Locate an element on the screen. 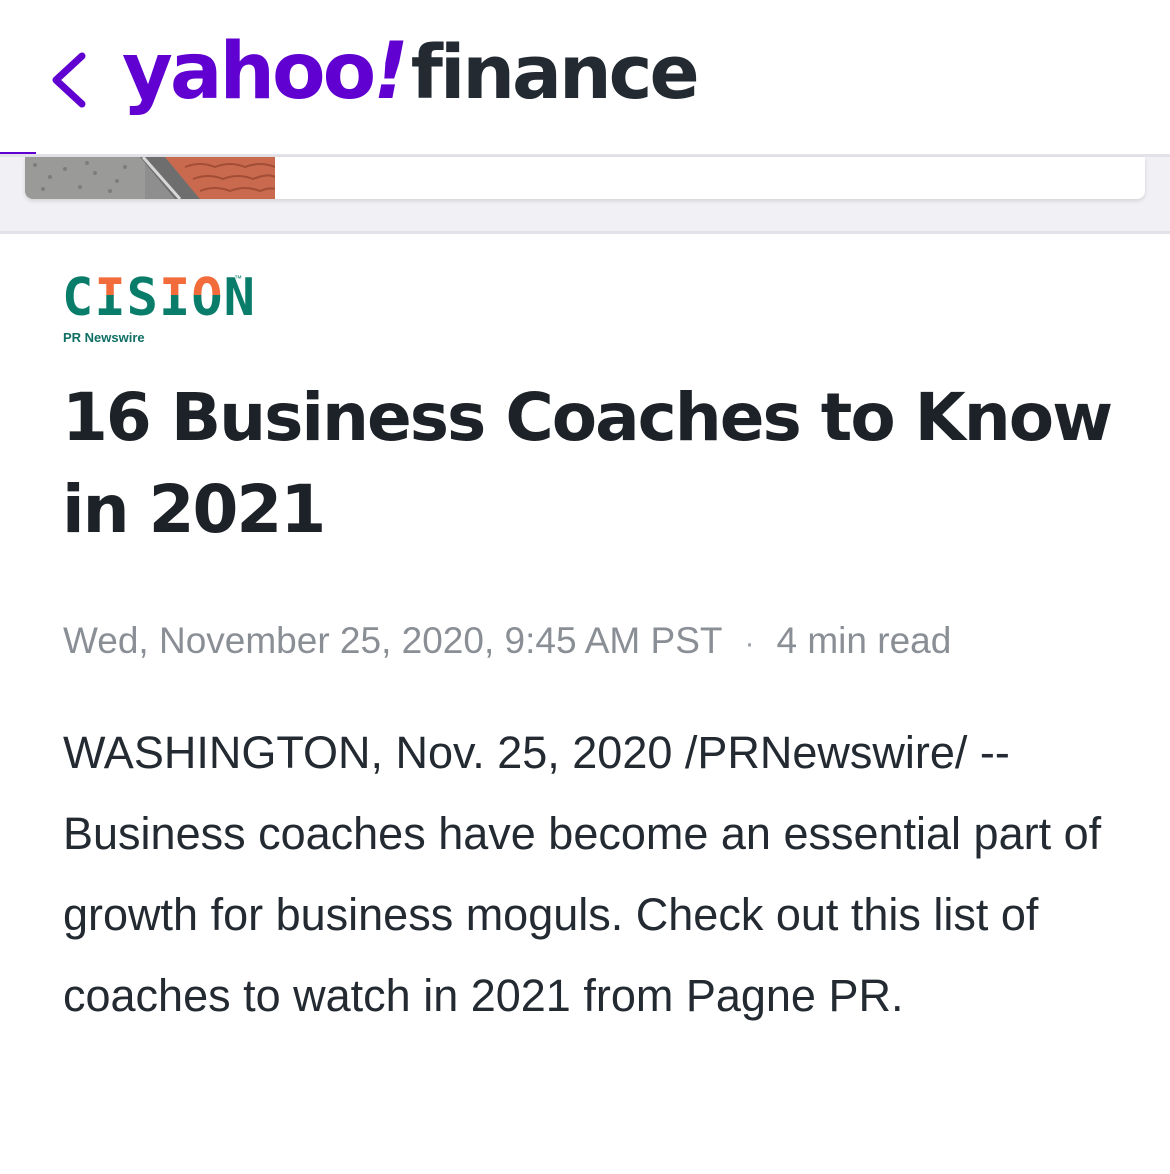  article-date: Wed, November 25, 2020, 9:45 AM PST is located at coordinates (393, 640).